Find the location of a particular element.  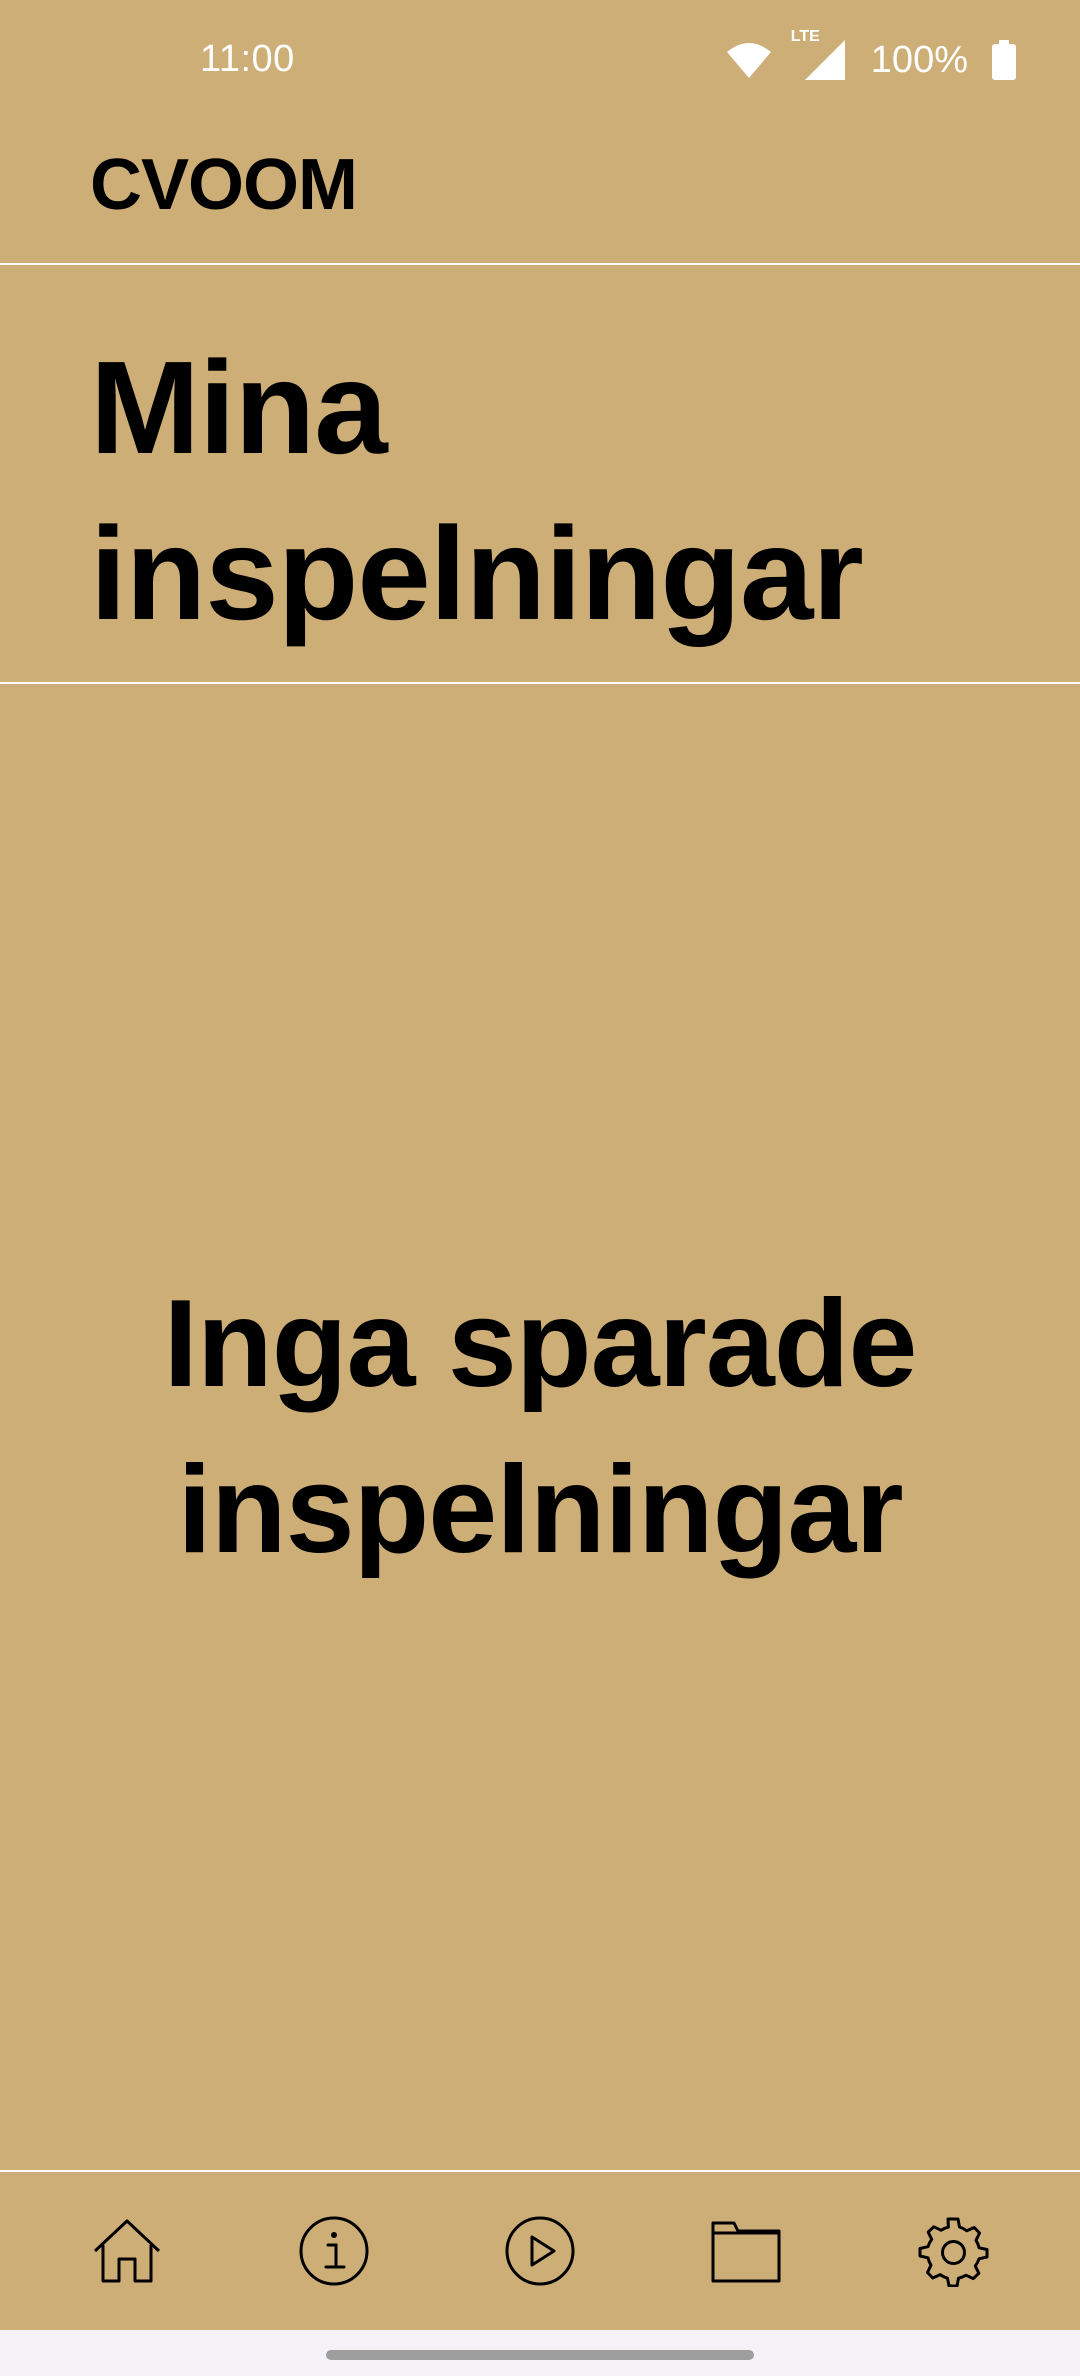

status-indicators: LTE 100% is located at coordinates (870, 57).